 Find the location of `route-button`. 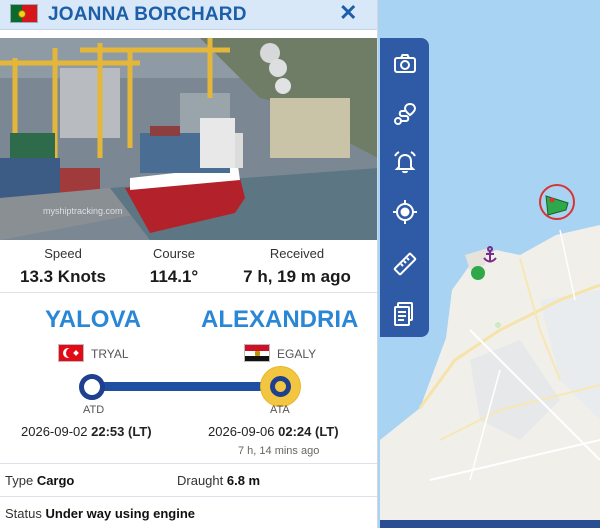

route-button is located at coordinates (404, 114).